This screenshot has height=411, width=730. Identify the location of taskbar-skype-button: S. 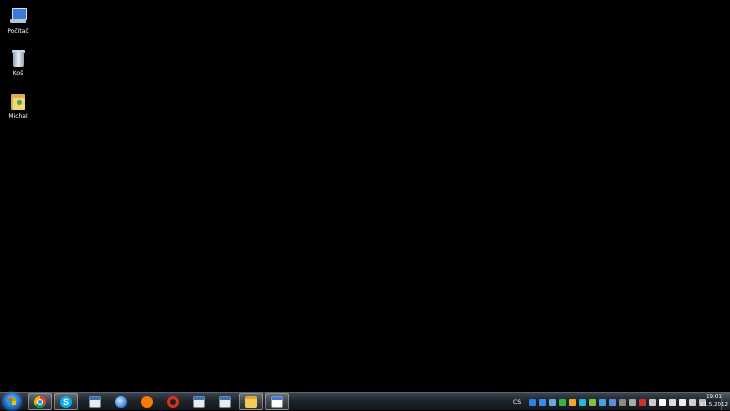
(66, 401).